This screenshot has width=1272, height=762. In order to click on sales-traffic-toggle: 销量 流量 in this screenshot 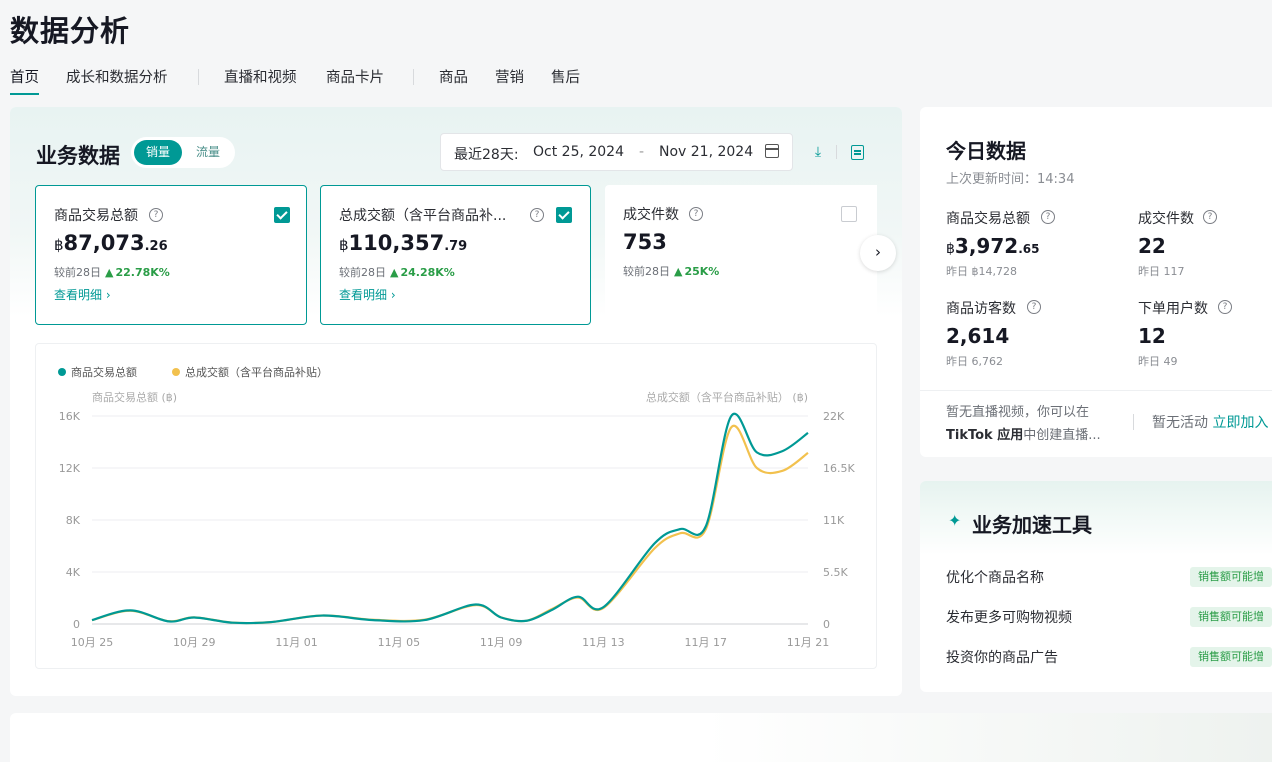, I will do `click(183, 152)`.